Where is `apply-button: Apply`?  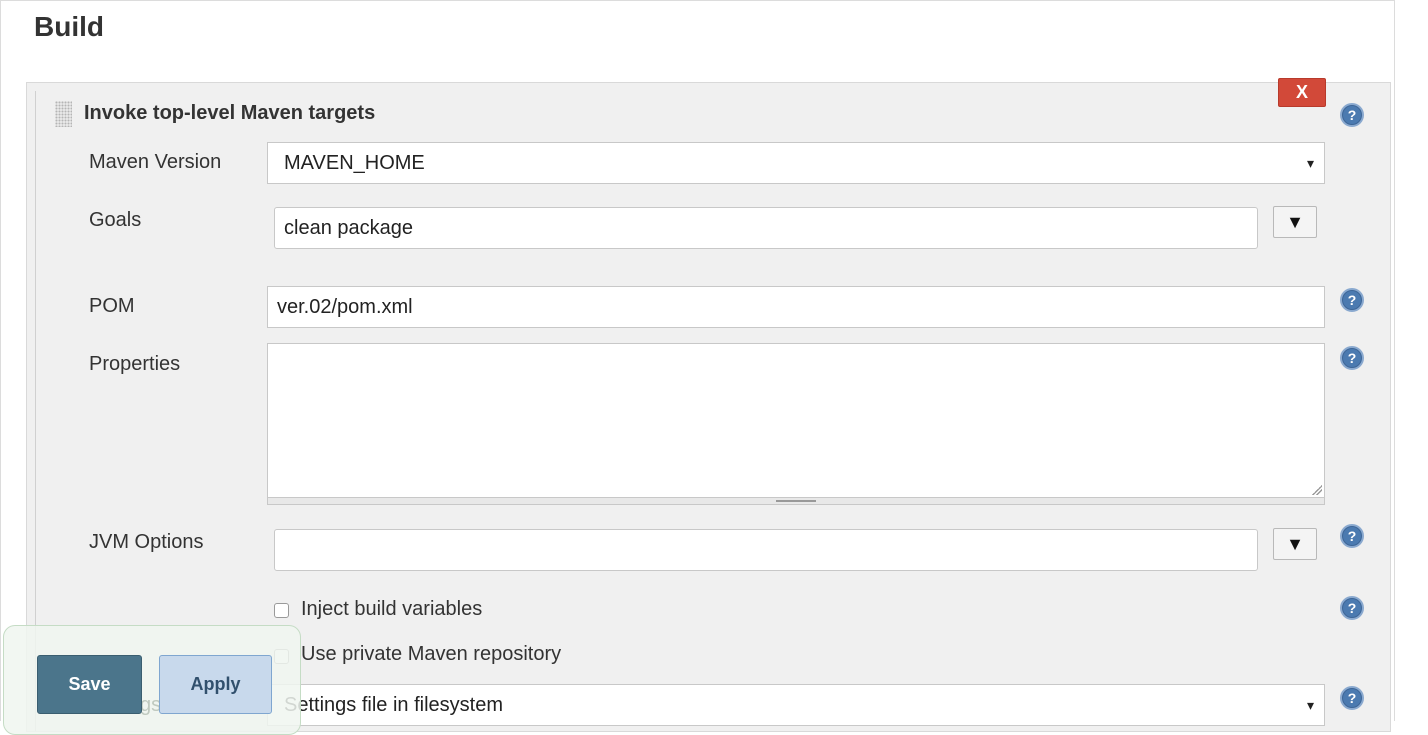
apply-button: Apply is located at coordinates (215, 684).